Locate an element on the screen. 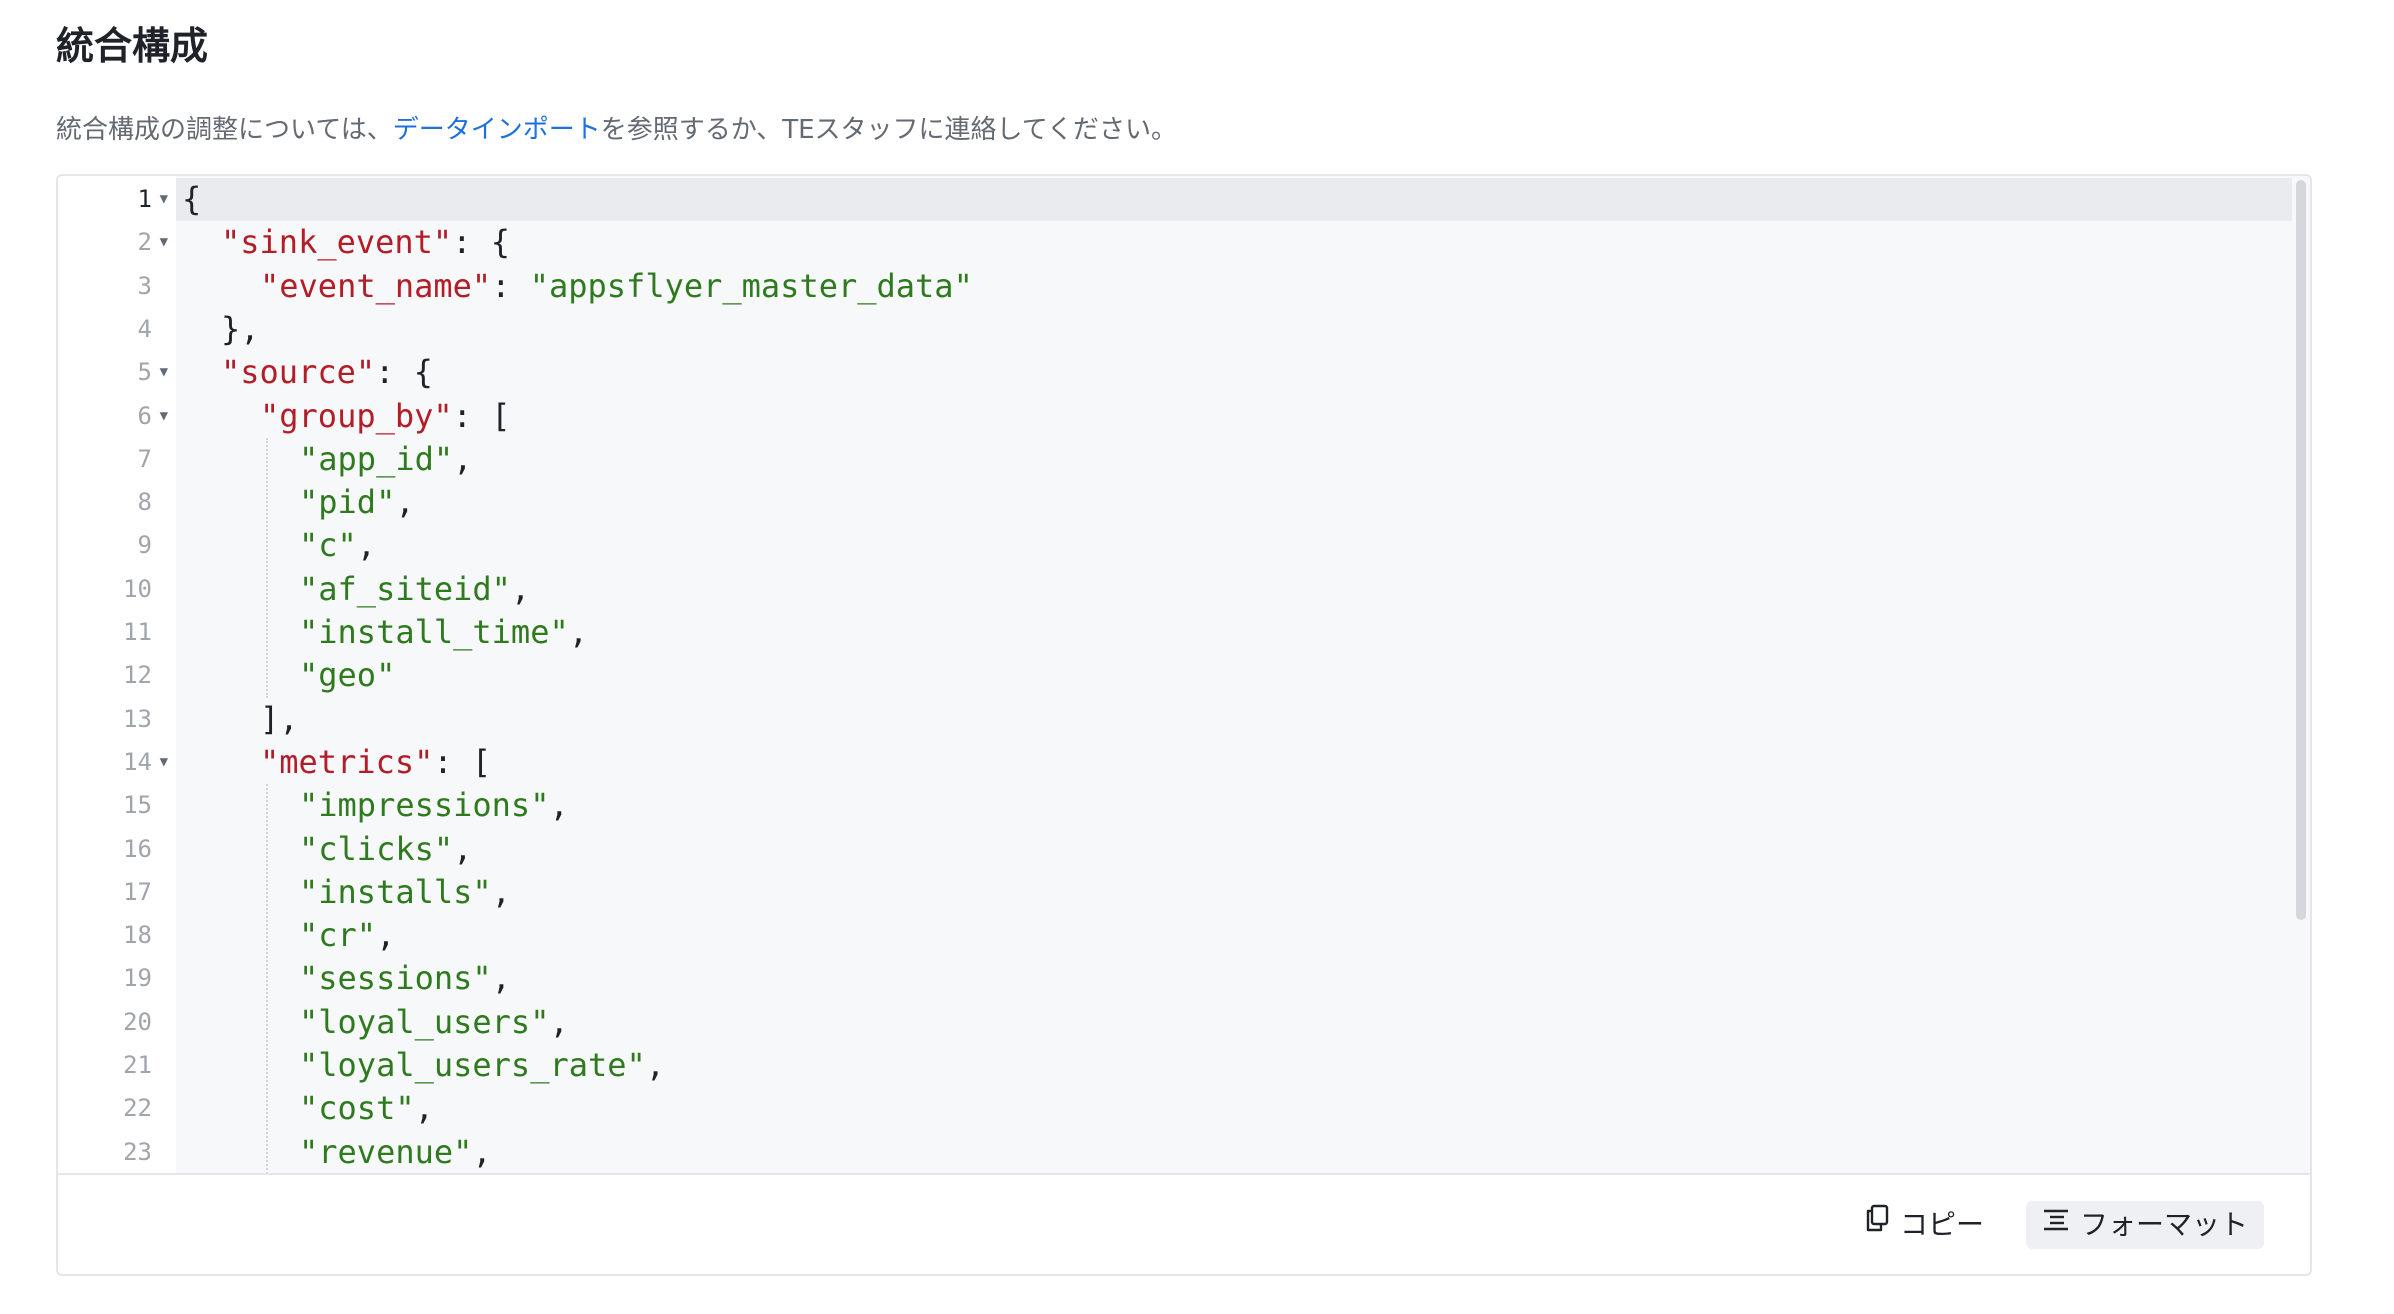 The width and height of the screenshot is (2394, 1314). line-number-text: 20 is located at coordinates (137, 1021).